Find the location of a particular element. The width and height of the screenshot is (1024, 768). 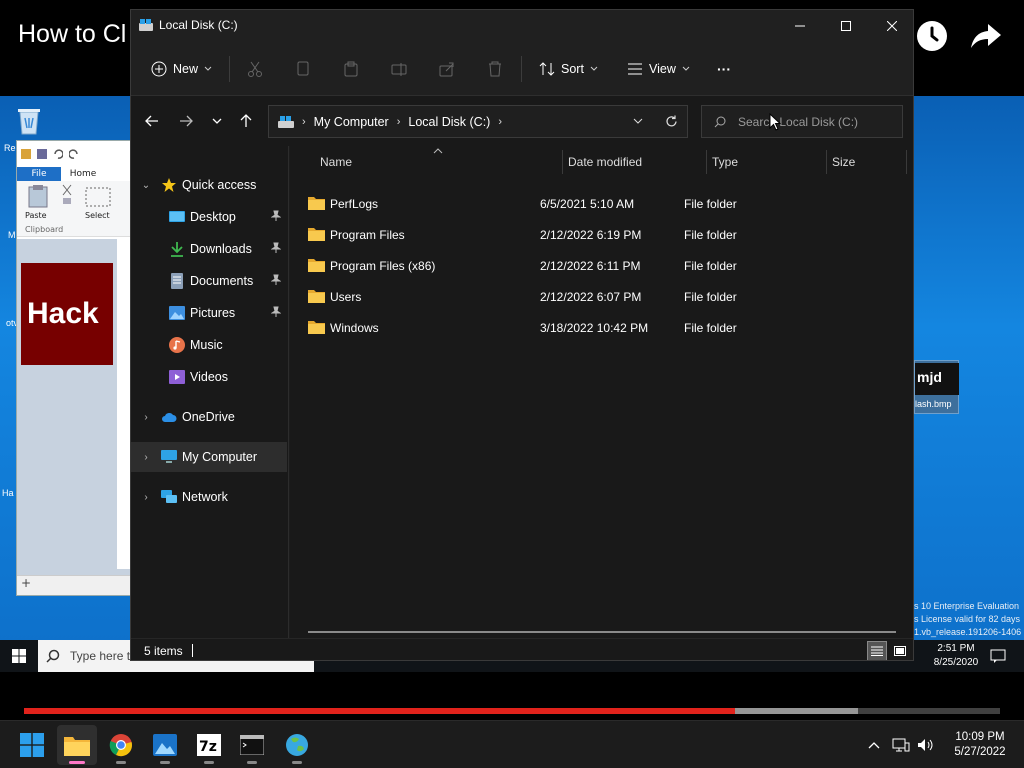

nav-pictures: Pictures is located at coordinates (209, 313).